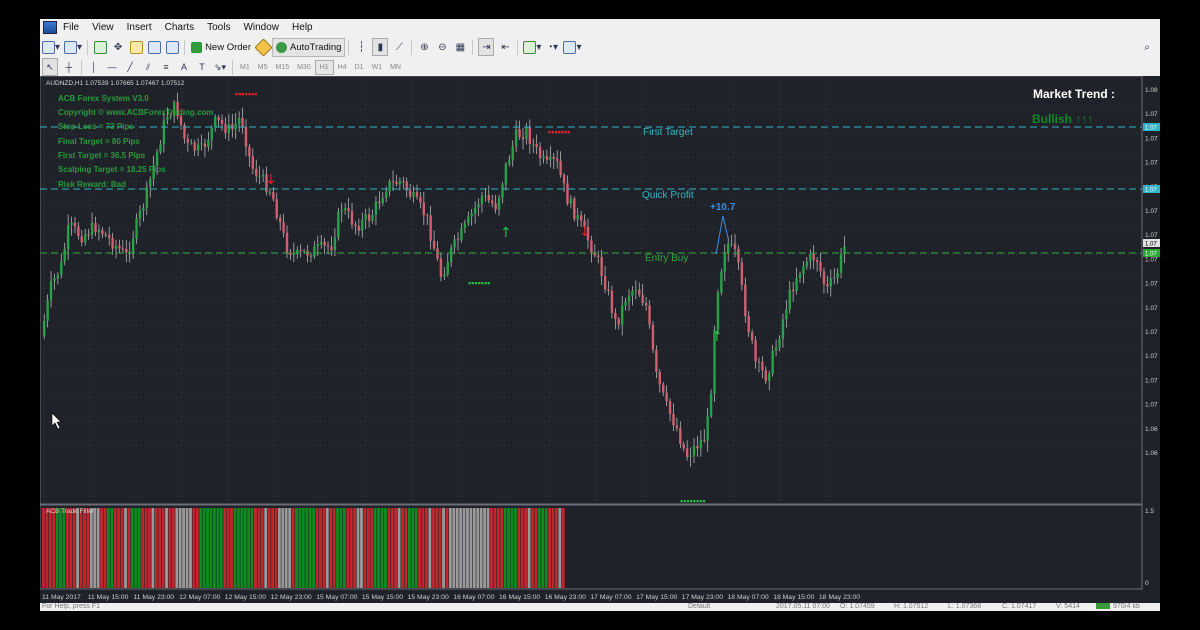 This screenshot has width=1200, height=630. Describe the element at coordinates (486, 47) in the screenshot. I see `chart-shift-icon: ⇥` at that location.